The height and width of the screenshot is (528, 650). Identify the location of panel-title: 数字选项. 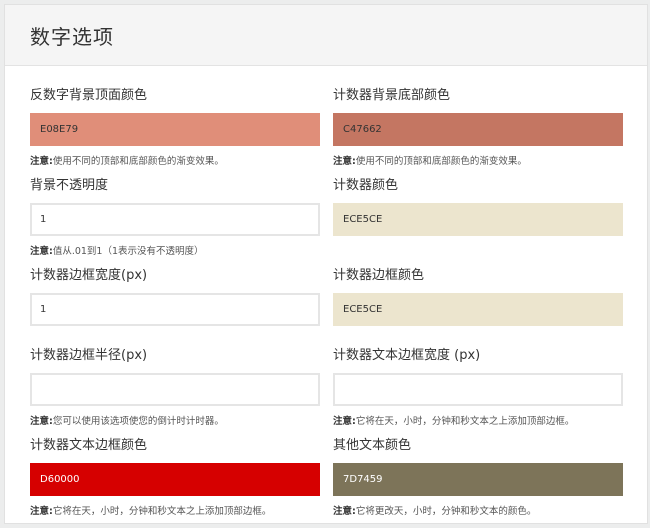
(72, 36).